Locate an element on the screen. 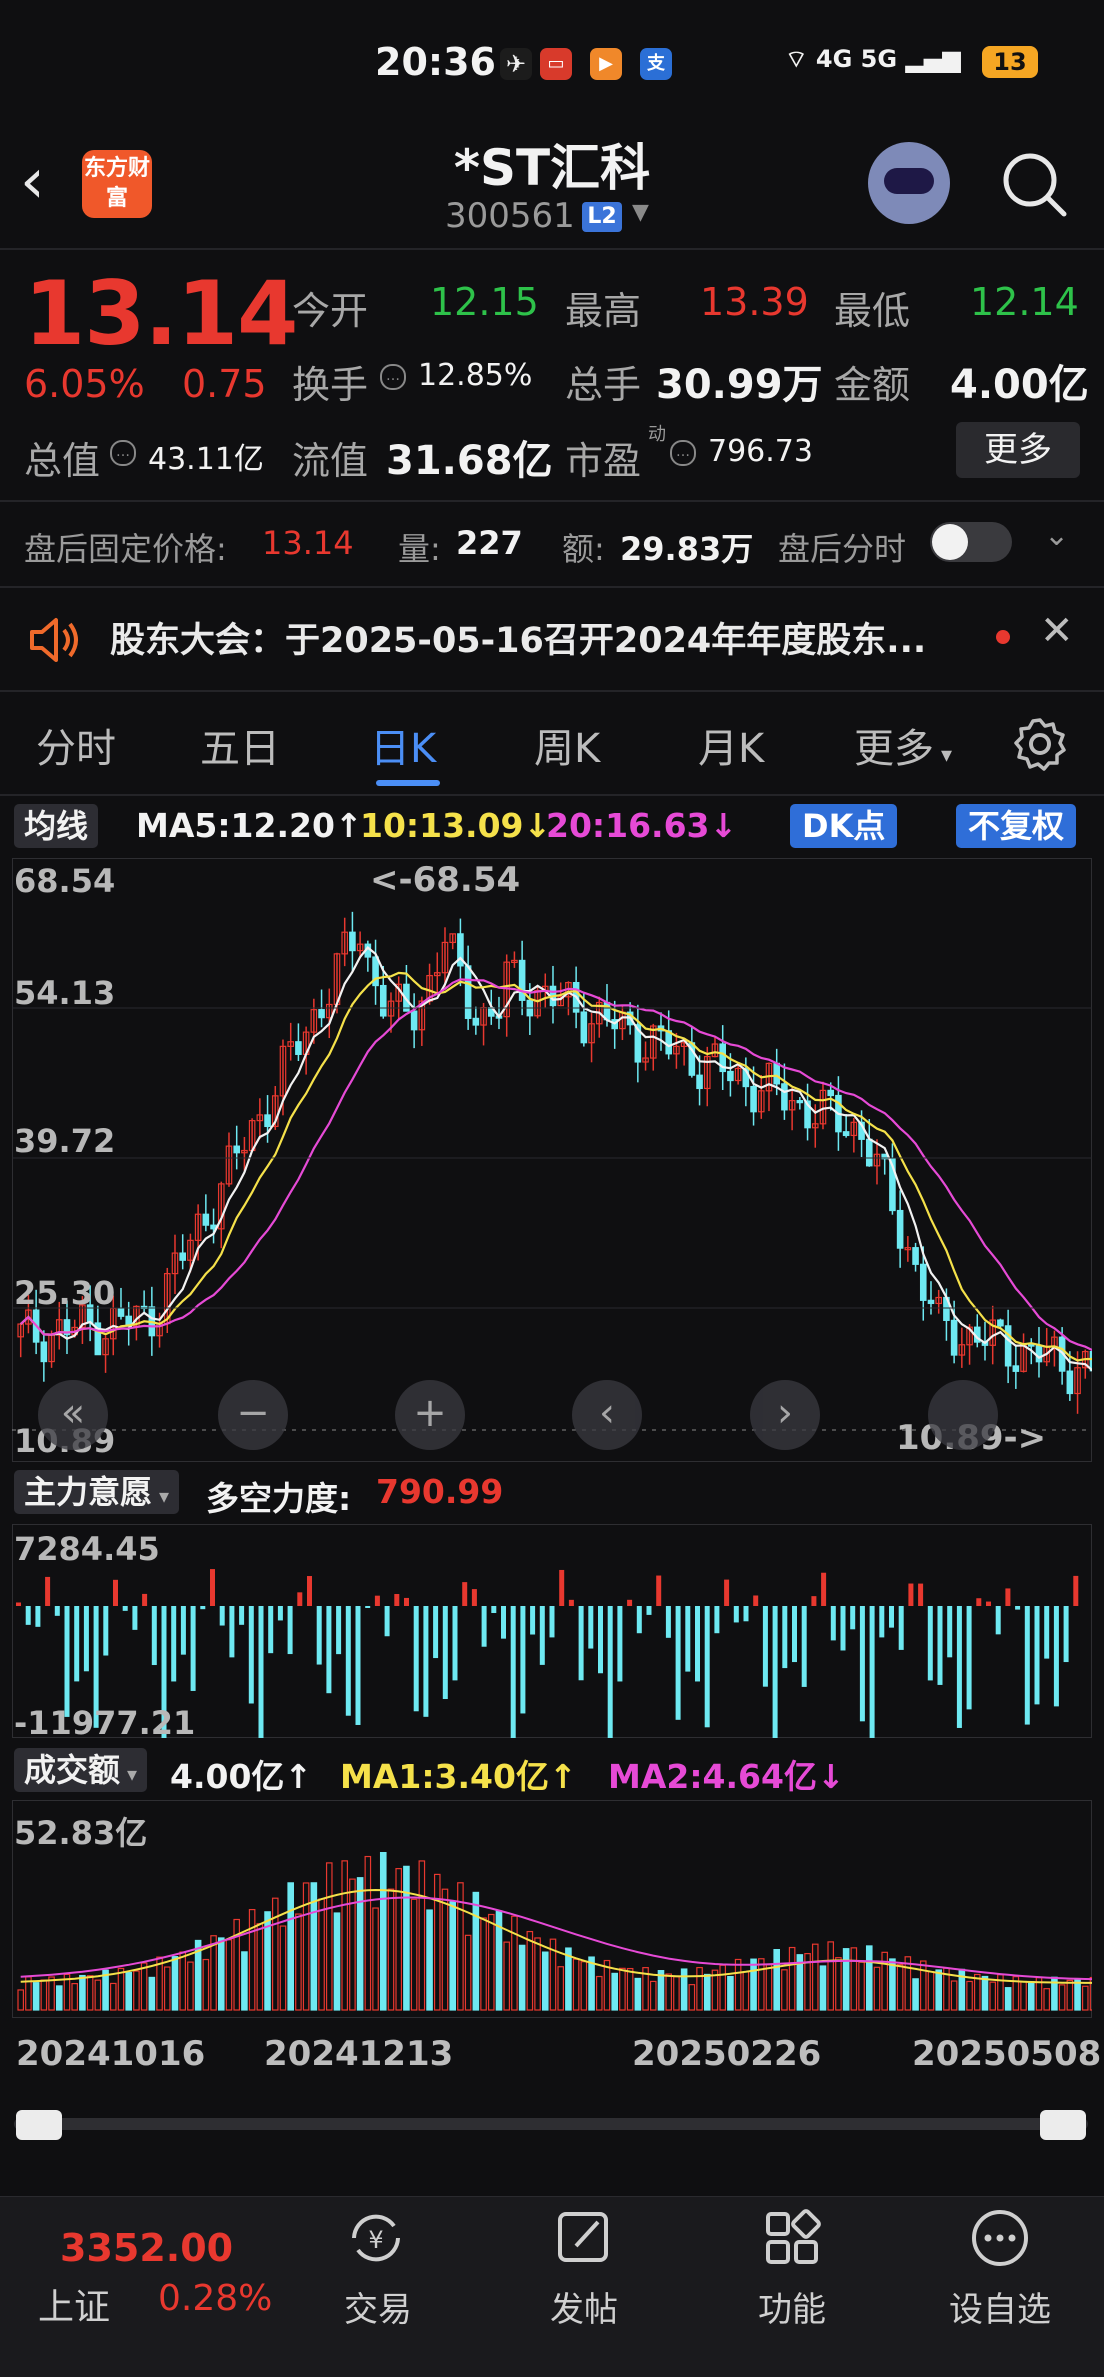 The height and width of the screenshot is (2377, 1104). tab-more: 更多 ▾ is located at coordinates (903, 745).